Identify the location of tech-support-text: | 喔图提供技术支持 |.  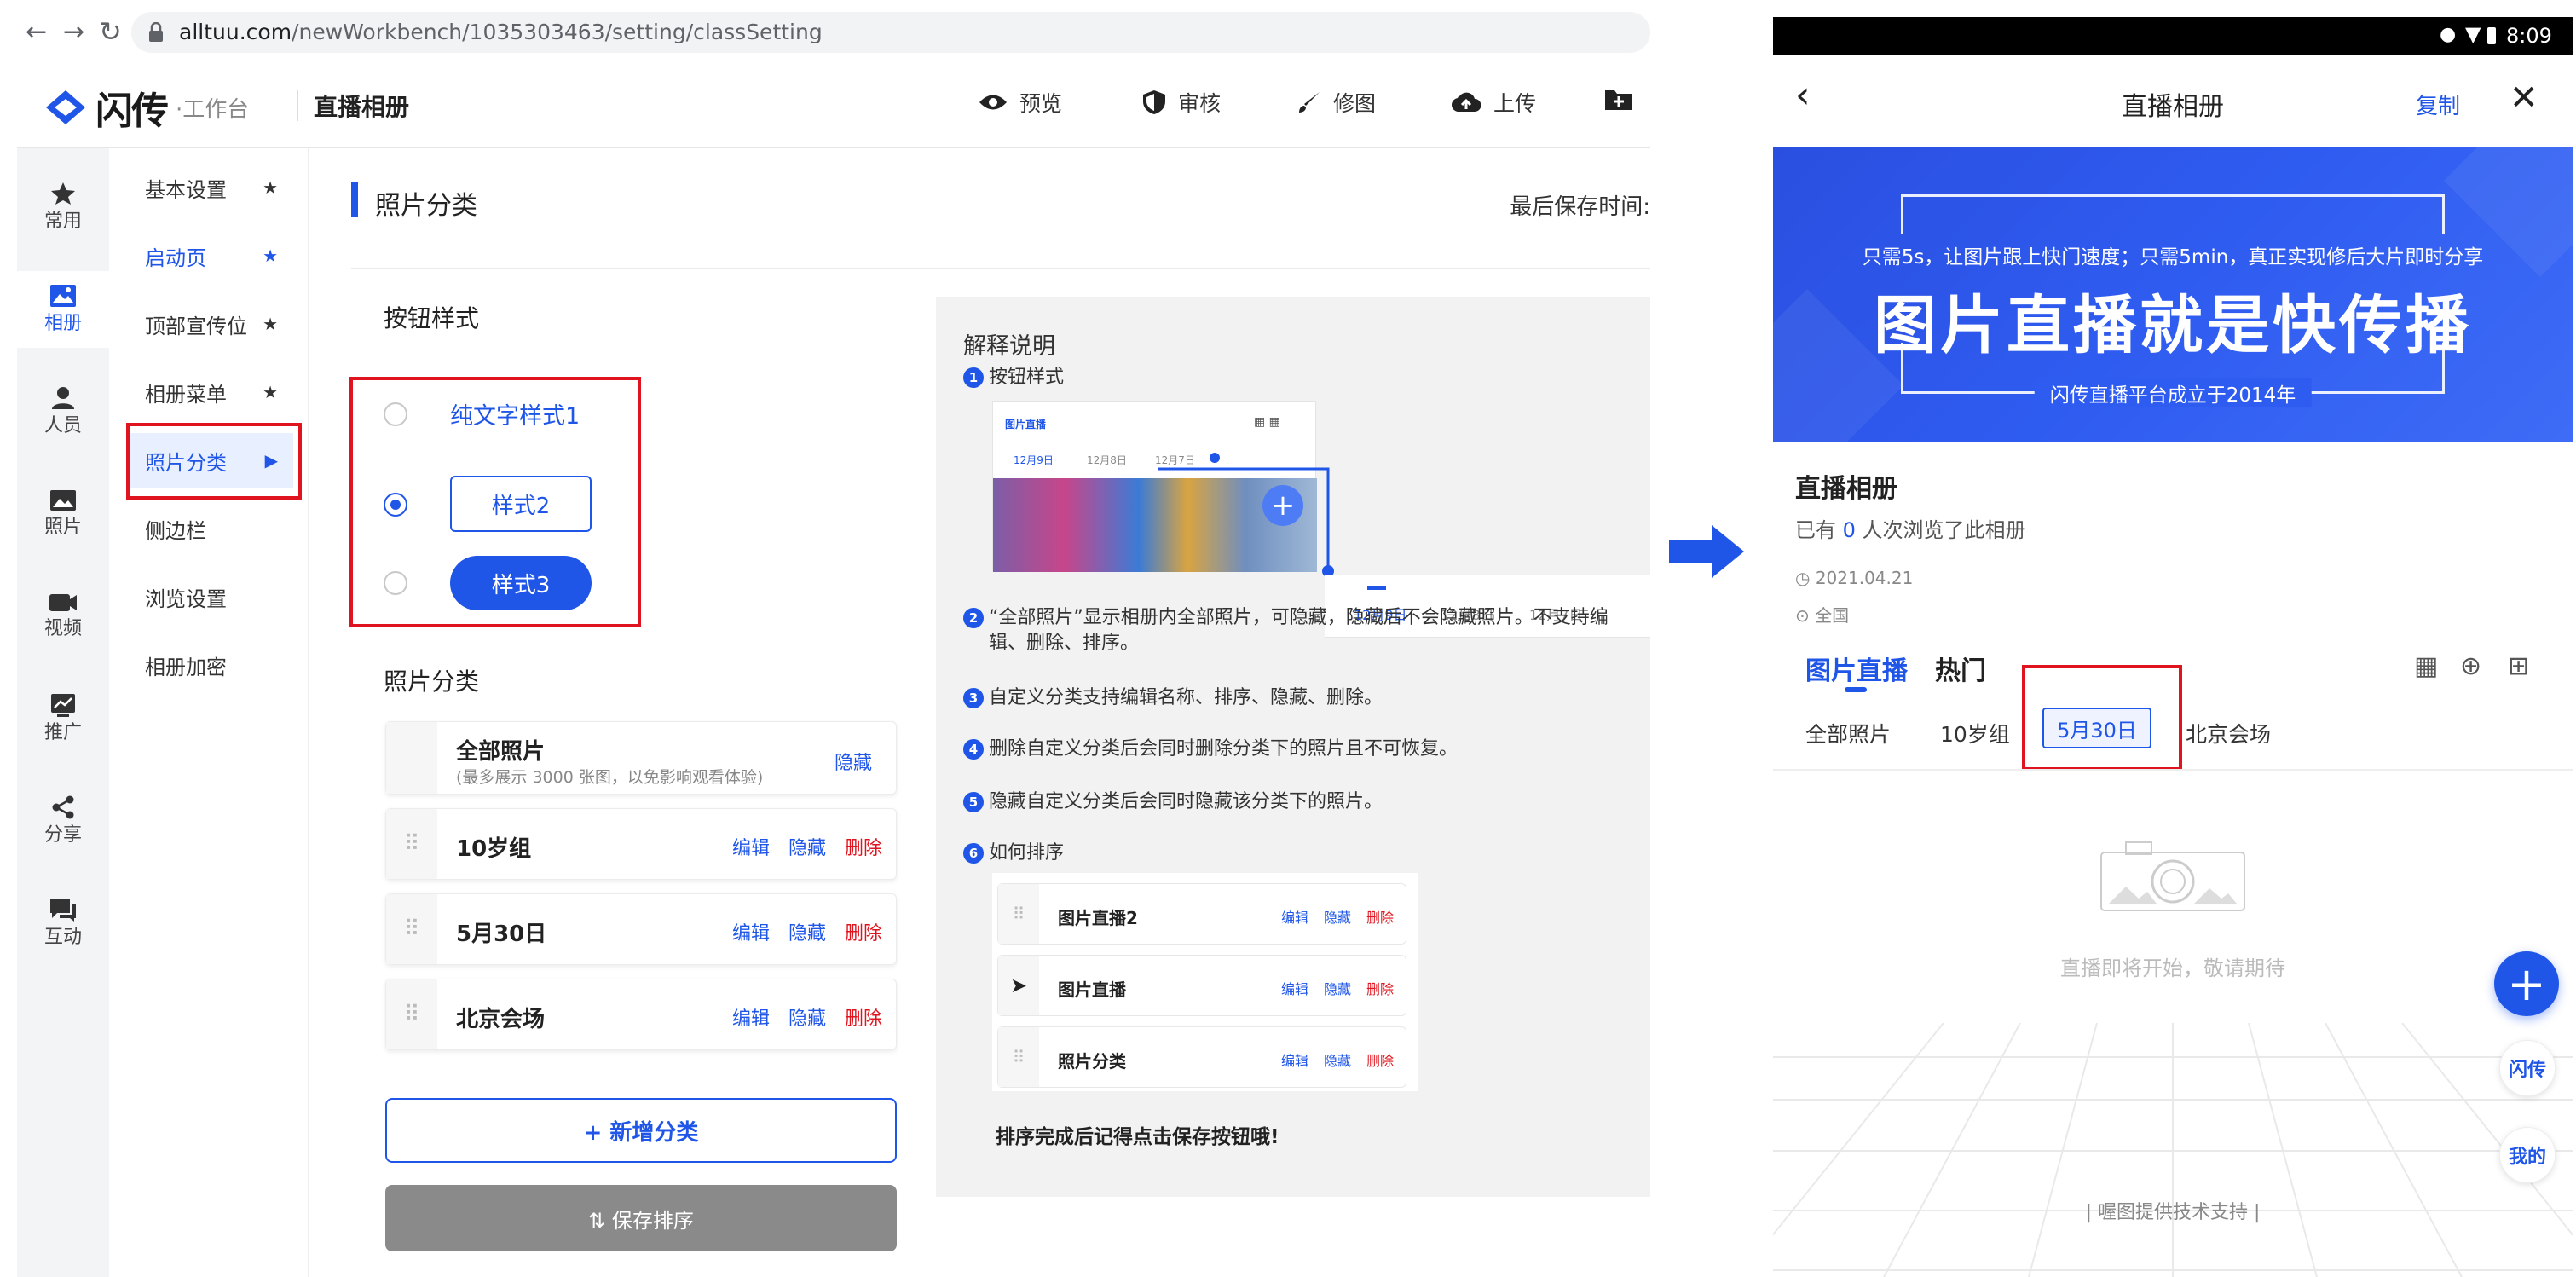
(2173, 1212).